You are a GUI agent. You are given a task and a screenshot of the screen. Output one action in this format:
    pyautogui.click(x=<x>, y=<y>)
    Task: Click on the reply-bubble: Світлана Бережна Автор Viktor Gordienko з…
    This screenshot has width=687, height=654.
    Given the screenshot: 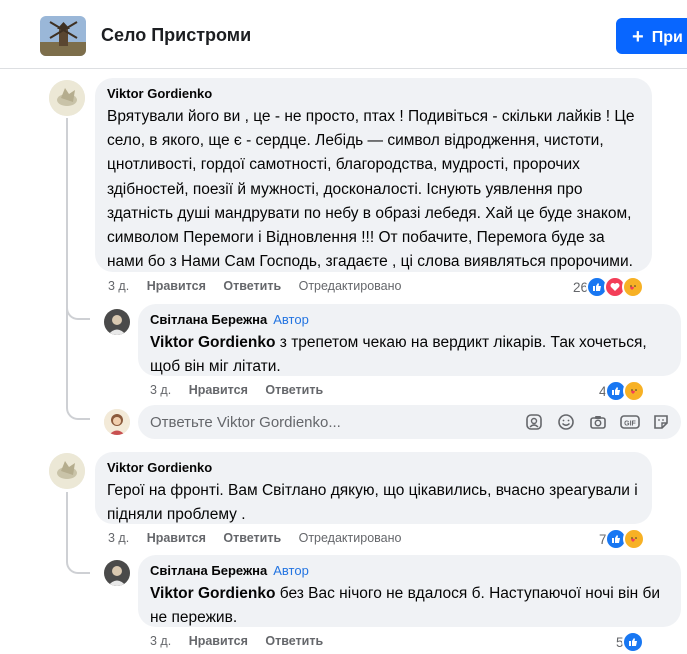 What is the action you would take?
    pyautogui.click(x=409, y=340)
    